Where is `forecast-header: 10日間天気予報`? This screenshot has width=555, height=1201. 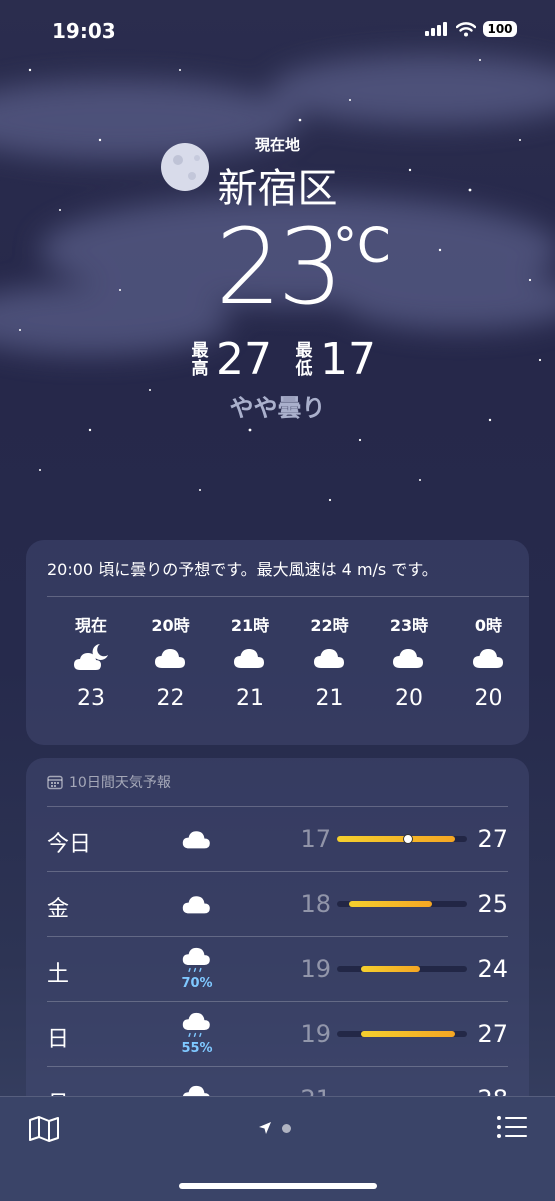
forecast-header: 10日間天気予報 is located at coordinates (109, 782).